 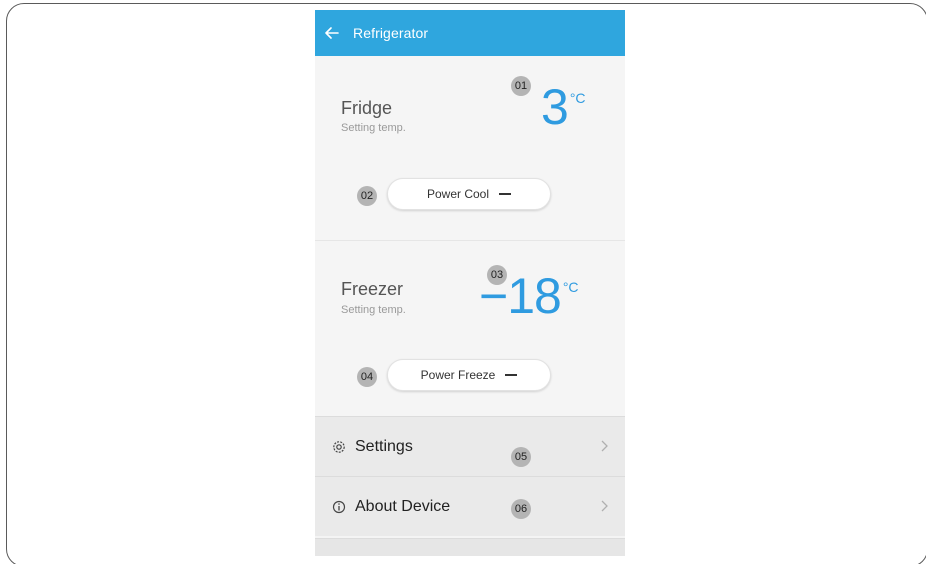 I want to click on power-cool-button: Power Cool, so click(x=469, y=194).